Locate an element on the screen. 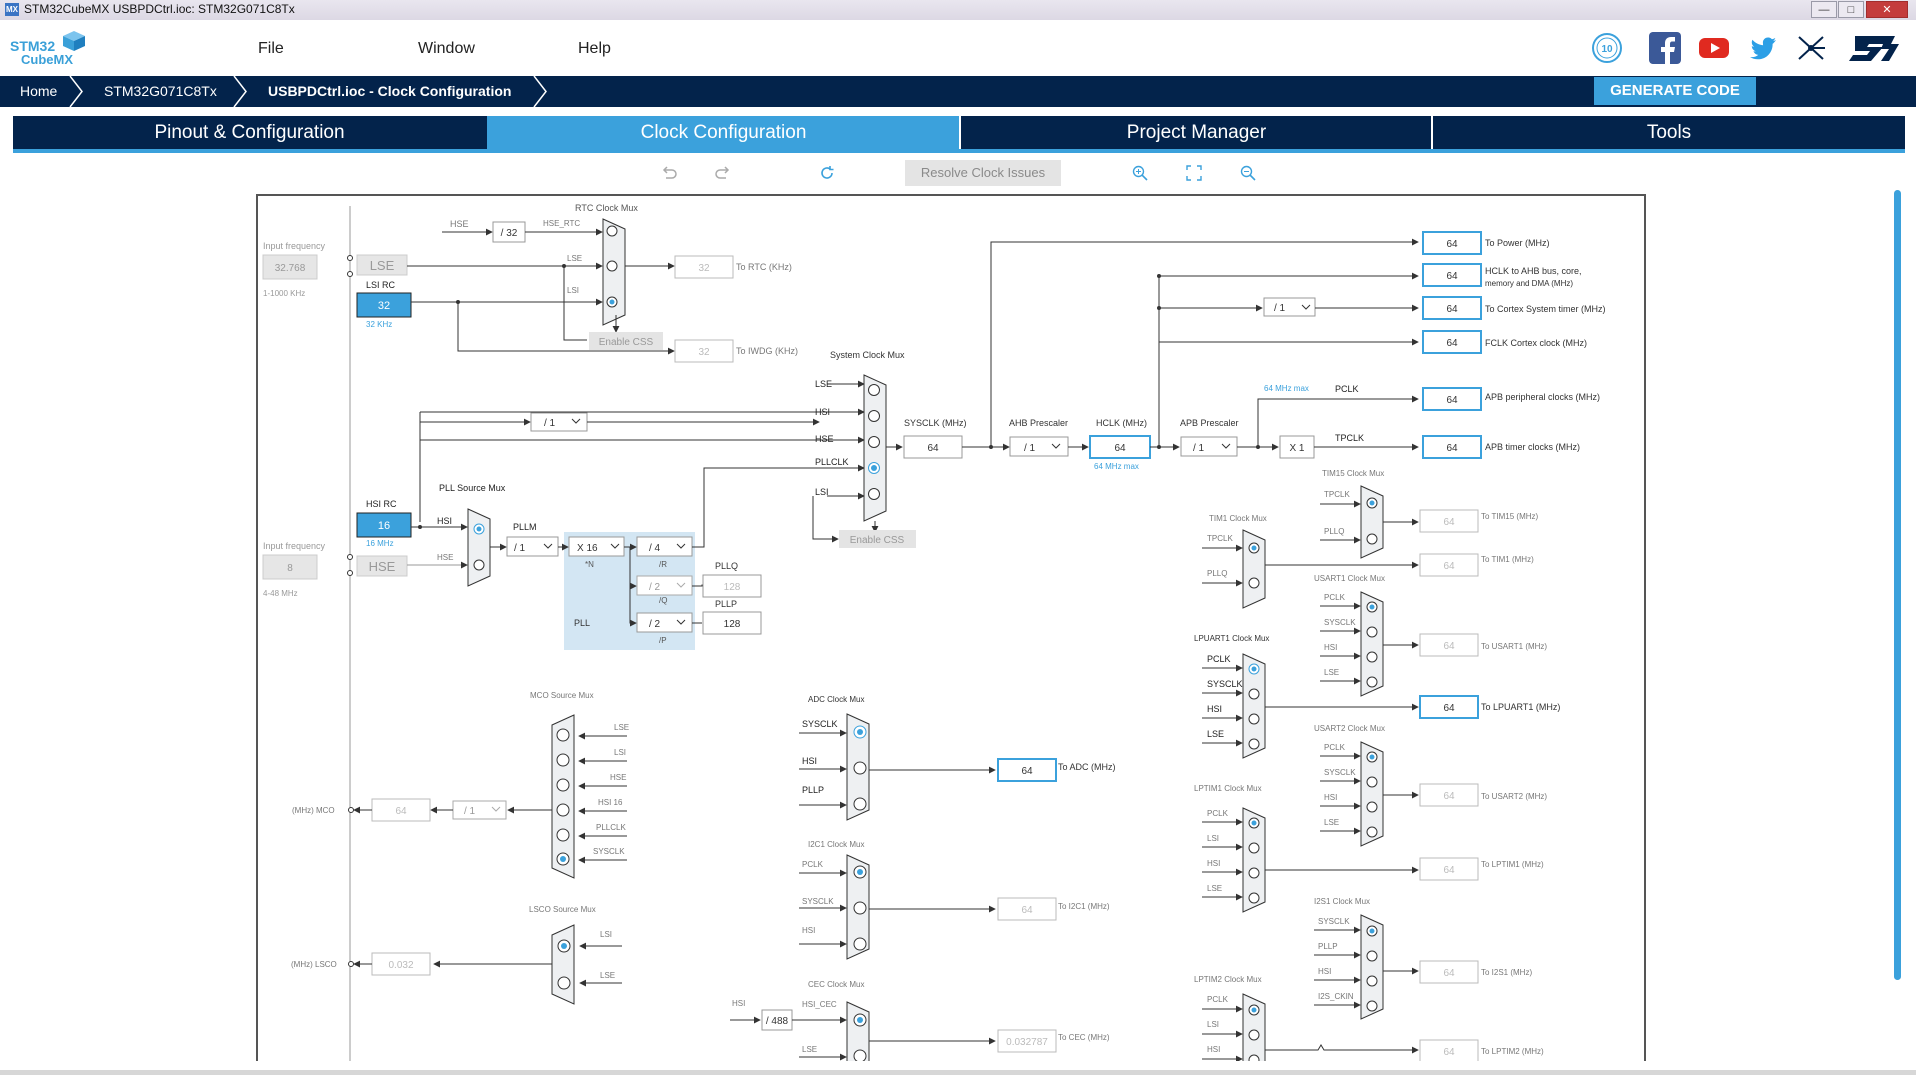  cube-icon is located at coordinates (74, 41).